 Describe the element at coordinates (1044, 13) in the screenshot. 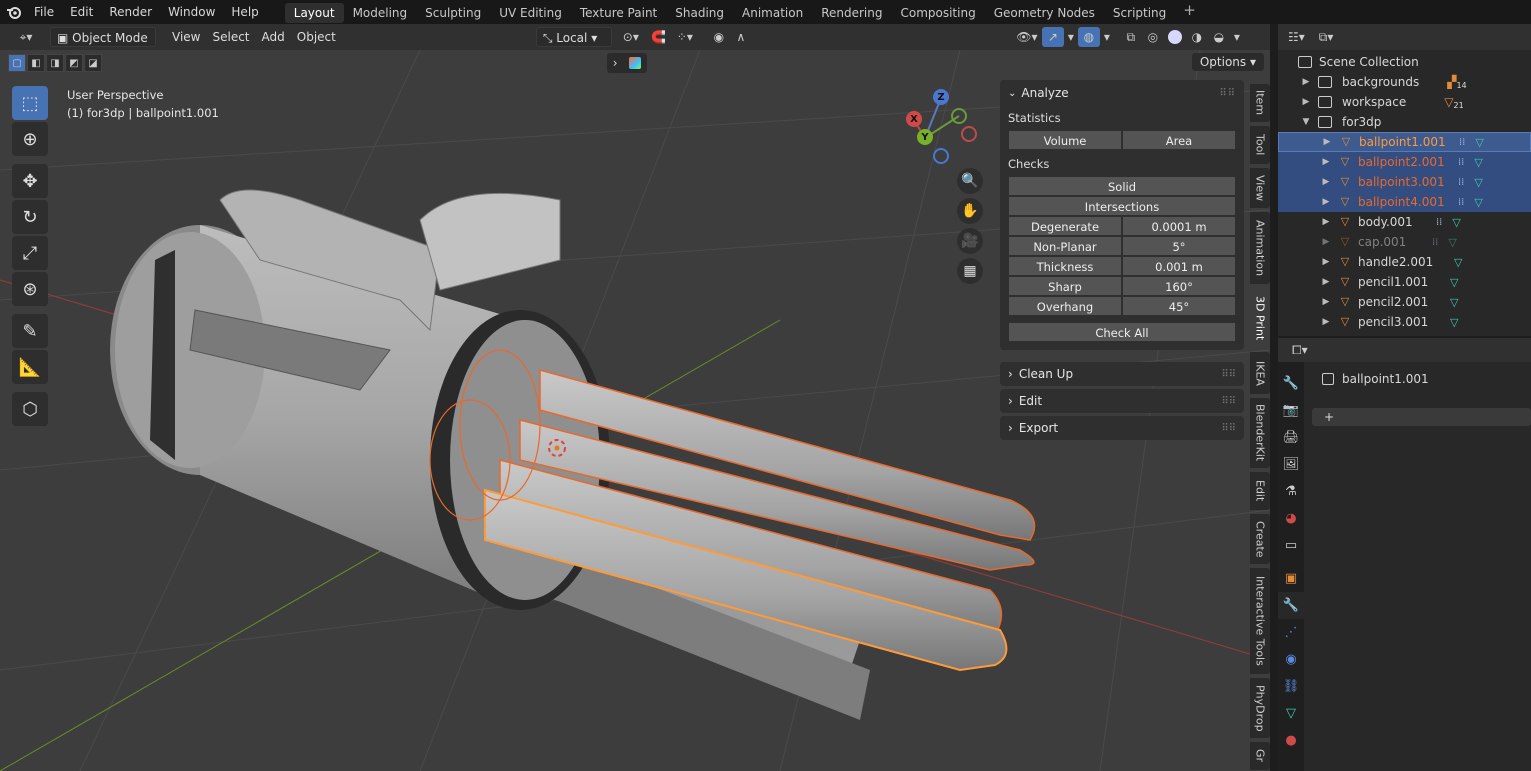

I see `tab-geometry-nodes: Geometry Nodes` at that location.